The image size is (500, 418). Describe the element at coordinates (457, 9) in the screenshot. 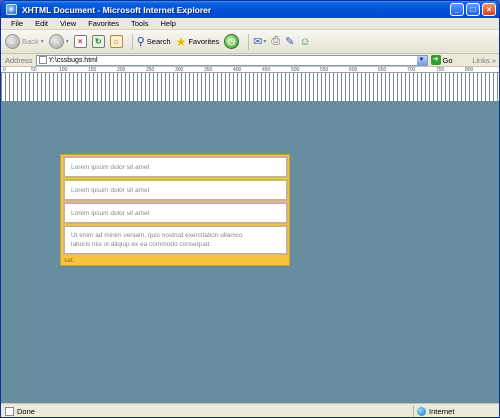

I see `minimize-button: _` at that location.